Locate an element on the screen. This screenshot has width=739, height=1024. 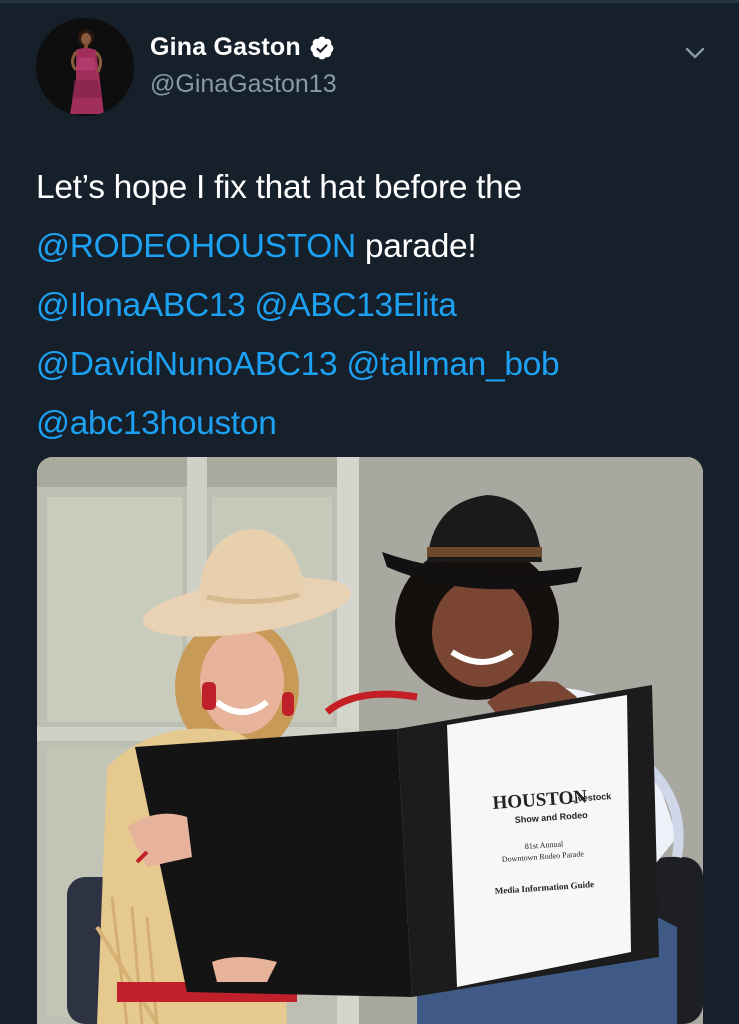
tweet-text-line-5: @abc13houston is located at coordinates (376, 423).